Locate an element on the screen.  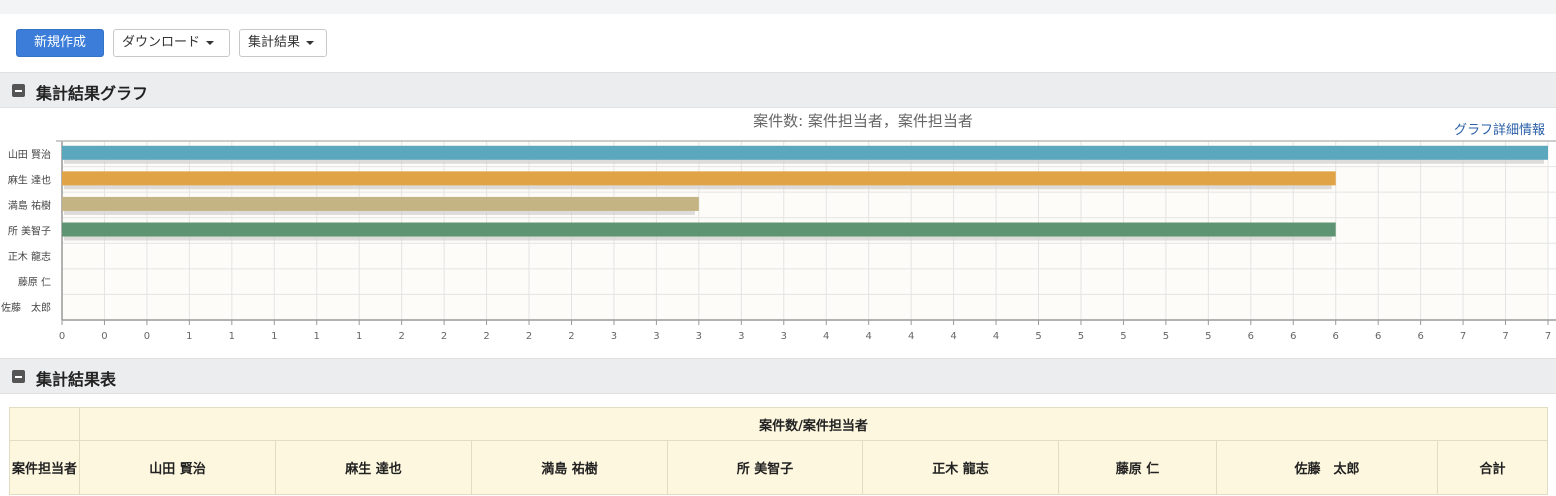
column-header: 所 美智子 is located at coordinates (765, 467).